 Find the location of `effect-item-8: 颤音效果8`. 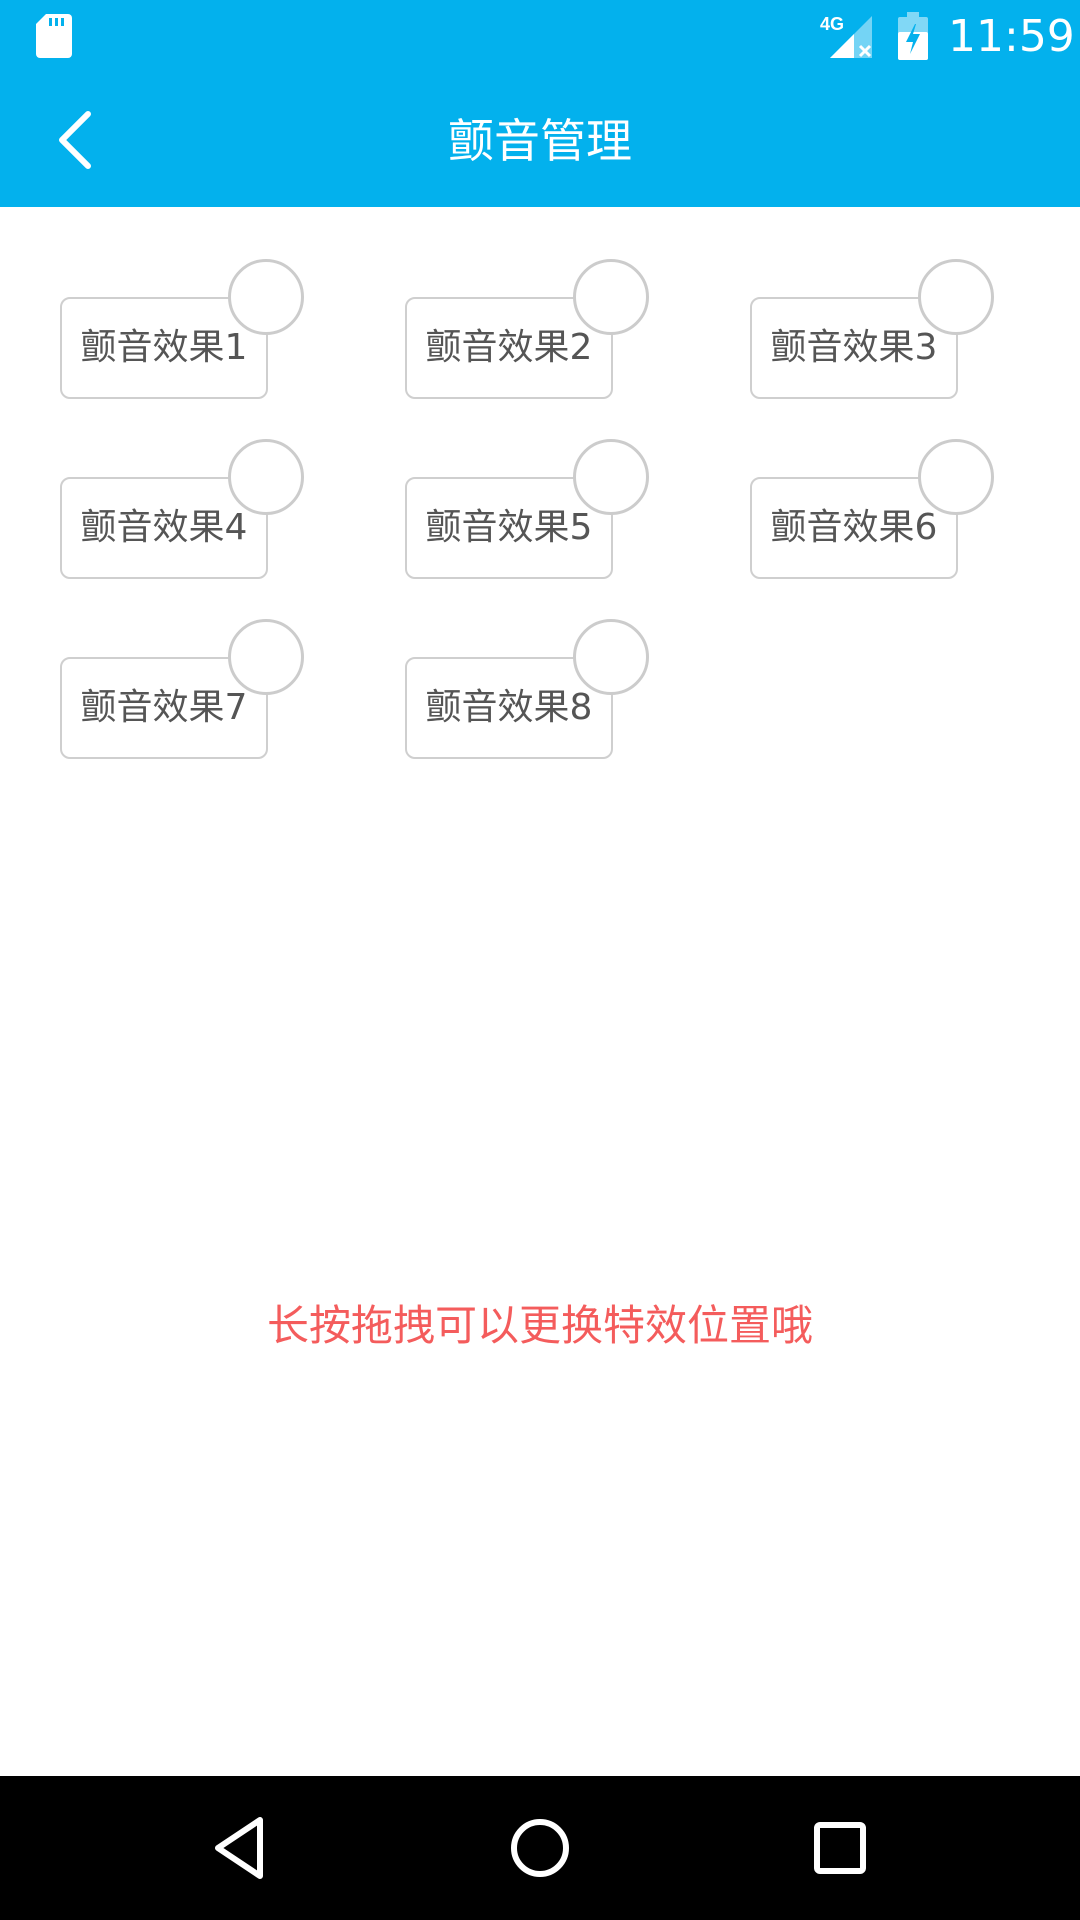

effect-item-8: 颤音效果8 is located at coordinates (535, 689).